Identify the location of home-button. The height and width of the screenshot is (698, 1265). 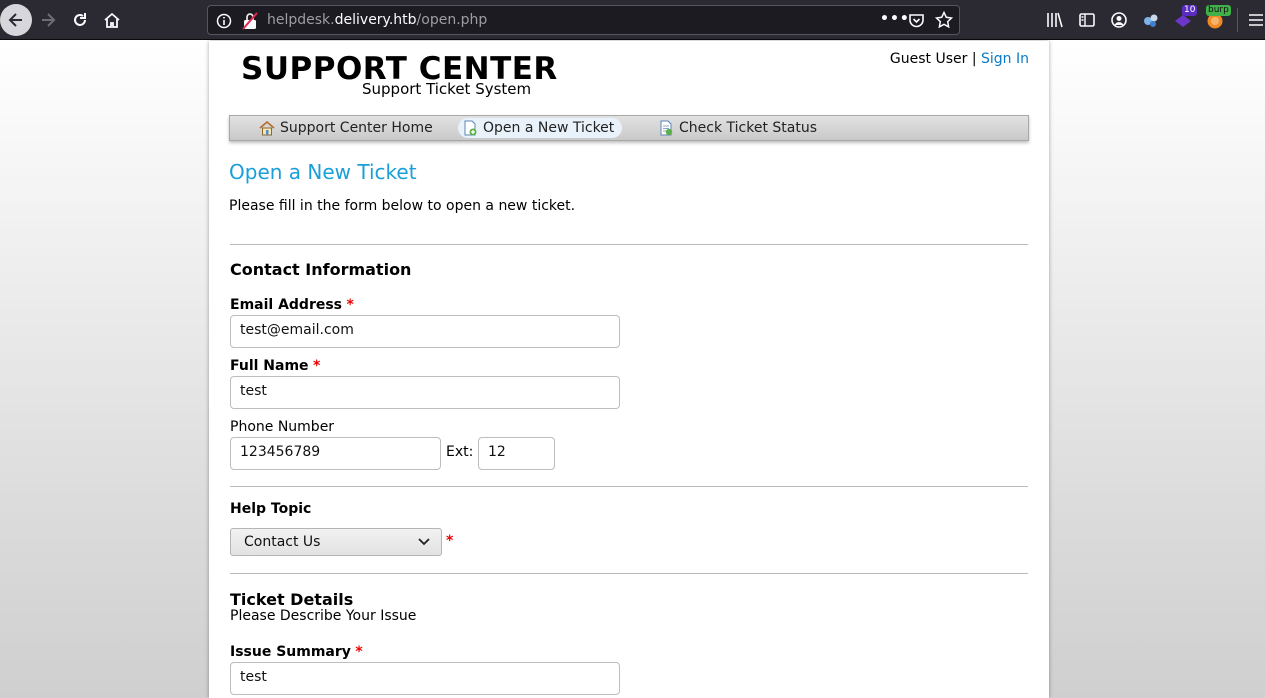
(112, 20).